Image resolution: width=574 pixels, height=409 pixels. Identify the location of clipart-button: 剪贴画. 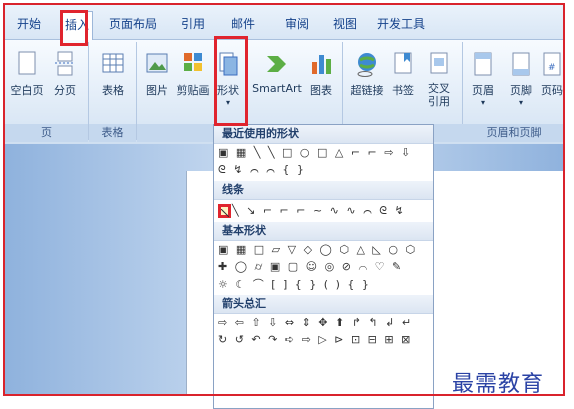
(193, 74).